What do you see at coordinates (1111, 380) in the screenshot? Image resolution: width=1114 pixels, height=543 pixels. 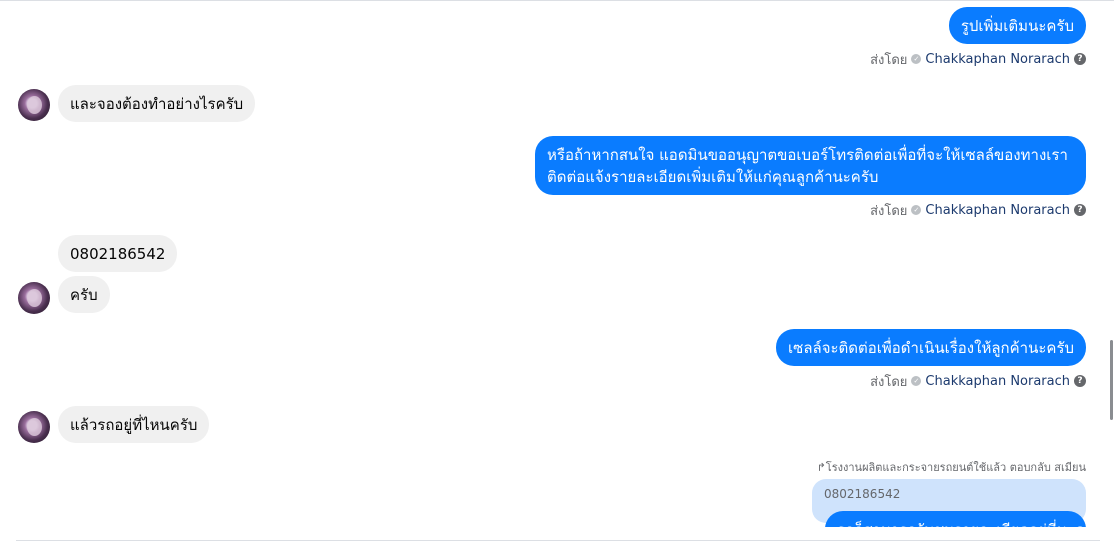 I see `scrollbar-thumb` at bounding box center [1111, 380].